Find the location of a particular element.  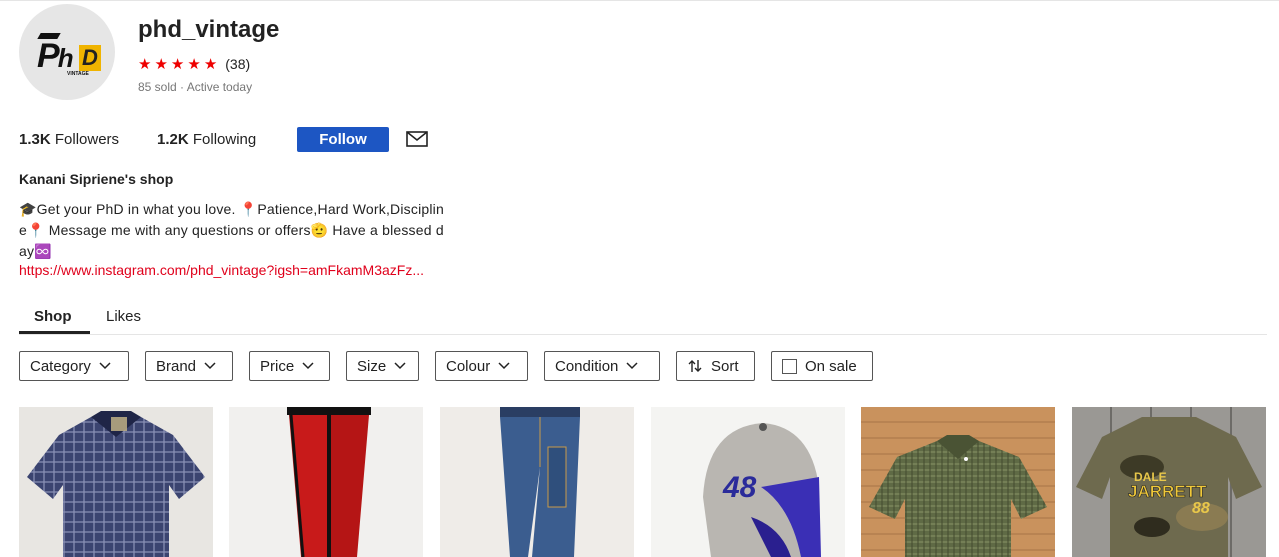

follow-button: Follow is located at coordinates (343, 139).